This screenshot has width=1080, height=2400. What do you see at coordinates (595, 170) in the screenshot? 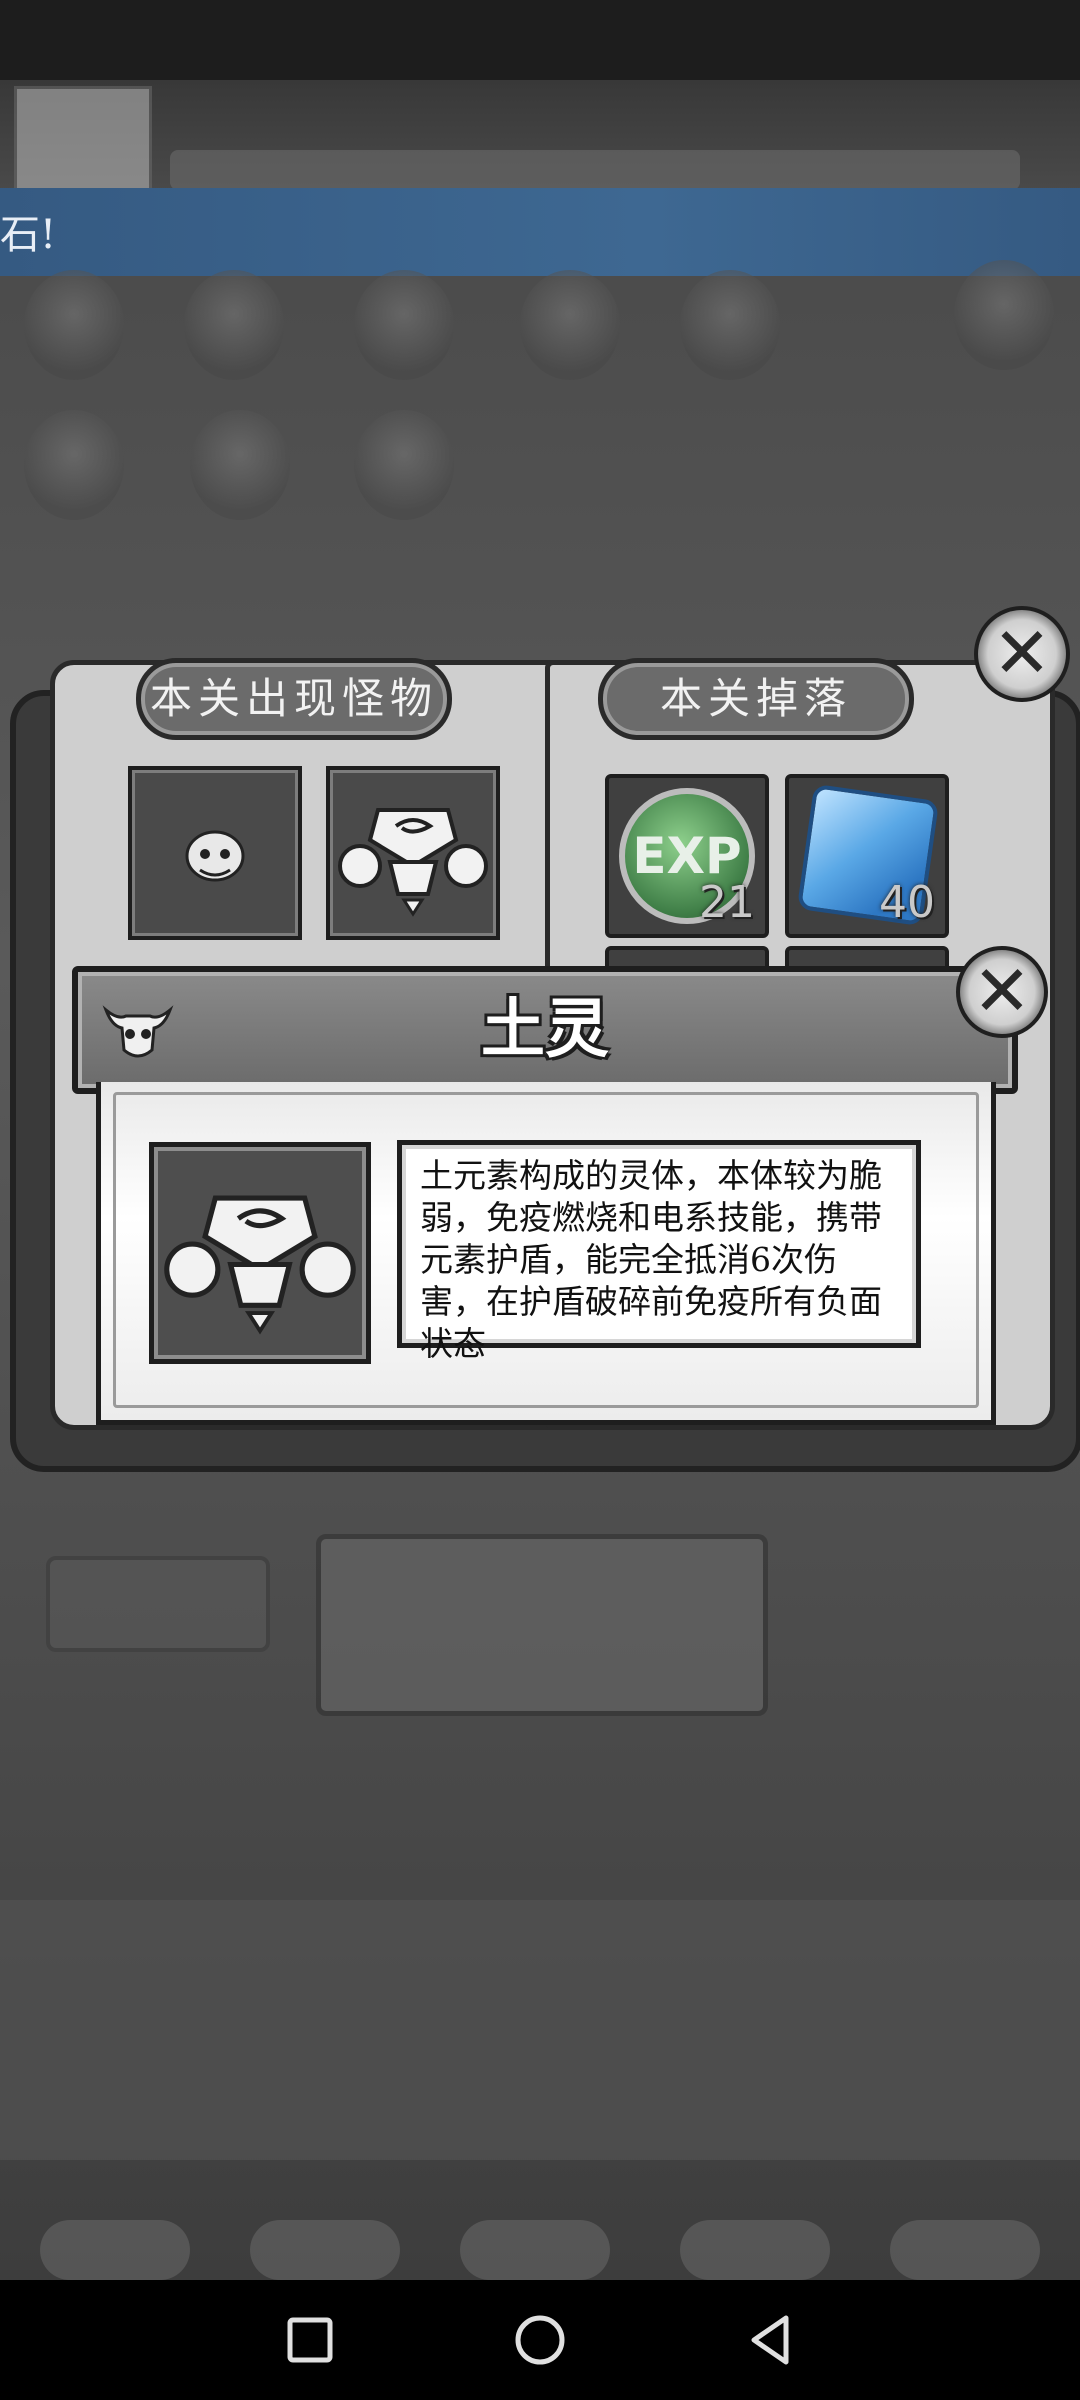
I see `currency-bar` at bounding box center [595, 170].